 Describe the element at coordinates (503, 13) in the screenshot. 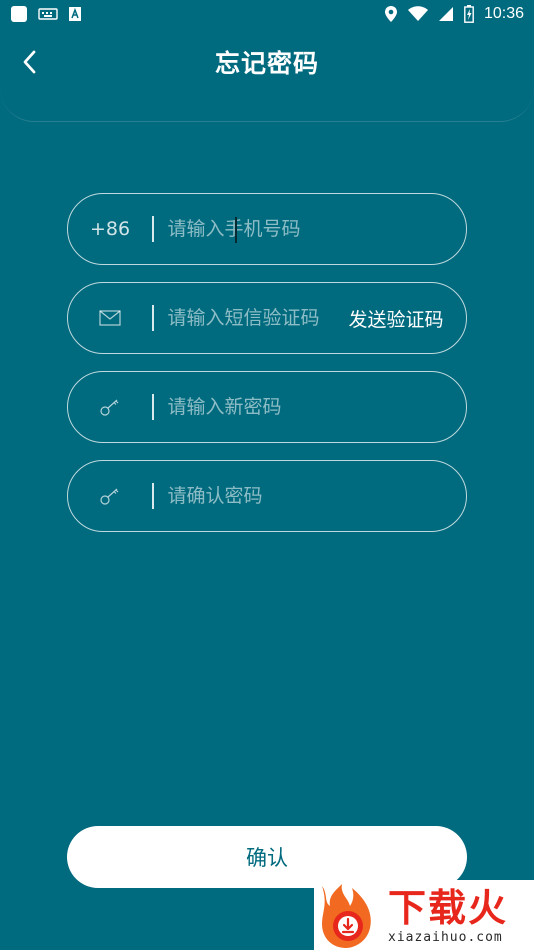

I see `status-time: 10:36` at that location.